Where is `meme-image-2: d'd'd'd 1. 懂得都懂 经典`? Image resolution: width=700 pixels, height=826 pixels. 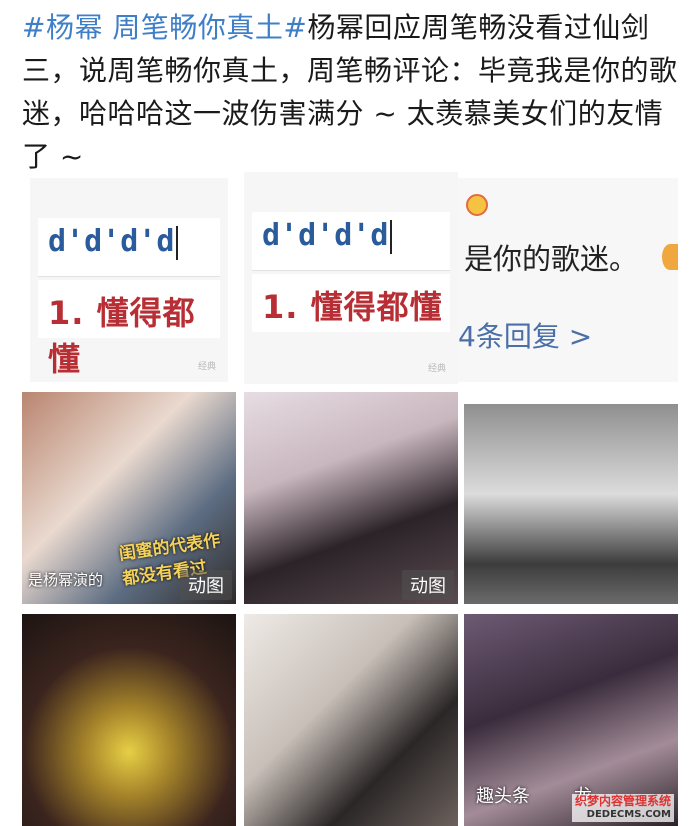
meme-image-2: d'd'd'd 1. 懂得都懂 经典 is located at coordinates (351, 278).